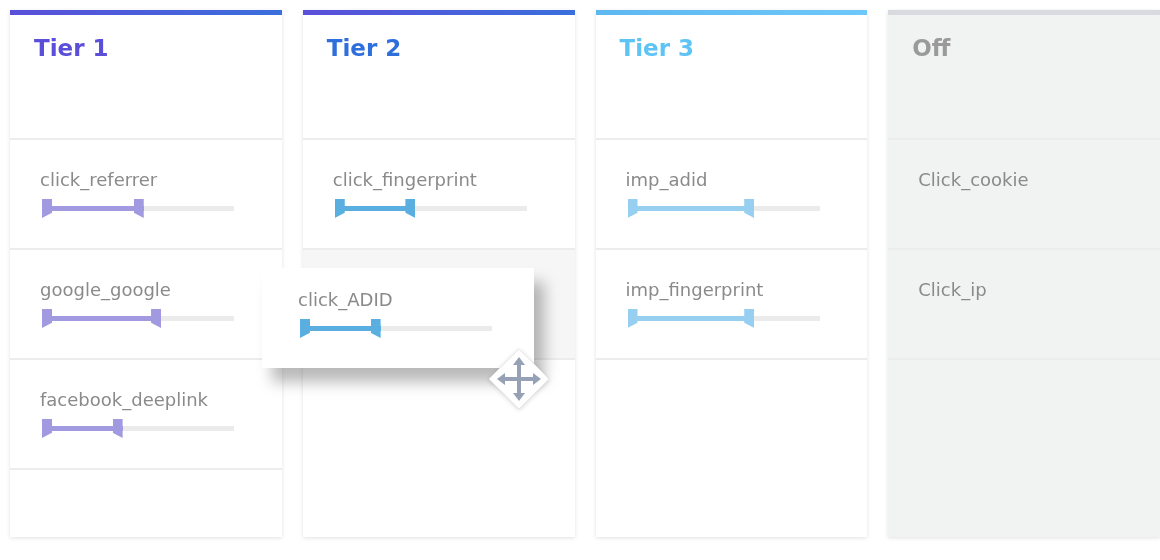 The width and height of the screenshot is (1160, 560). What do you see at coordinates (657, 48) in the screenshot?
I see `column-title: Tier 3` at bounding box center [657, 48].